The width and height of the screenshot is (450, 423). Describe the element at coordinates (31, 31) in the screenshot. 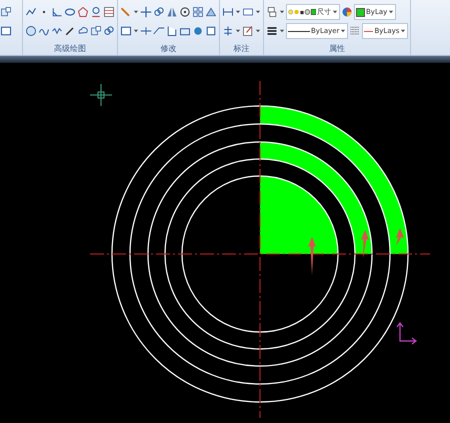

I see `hatch-icon` at that location.